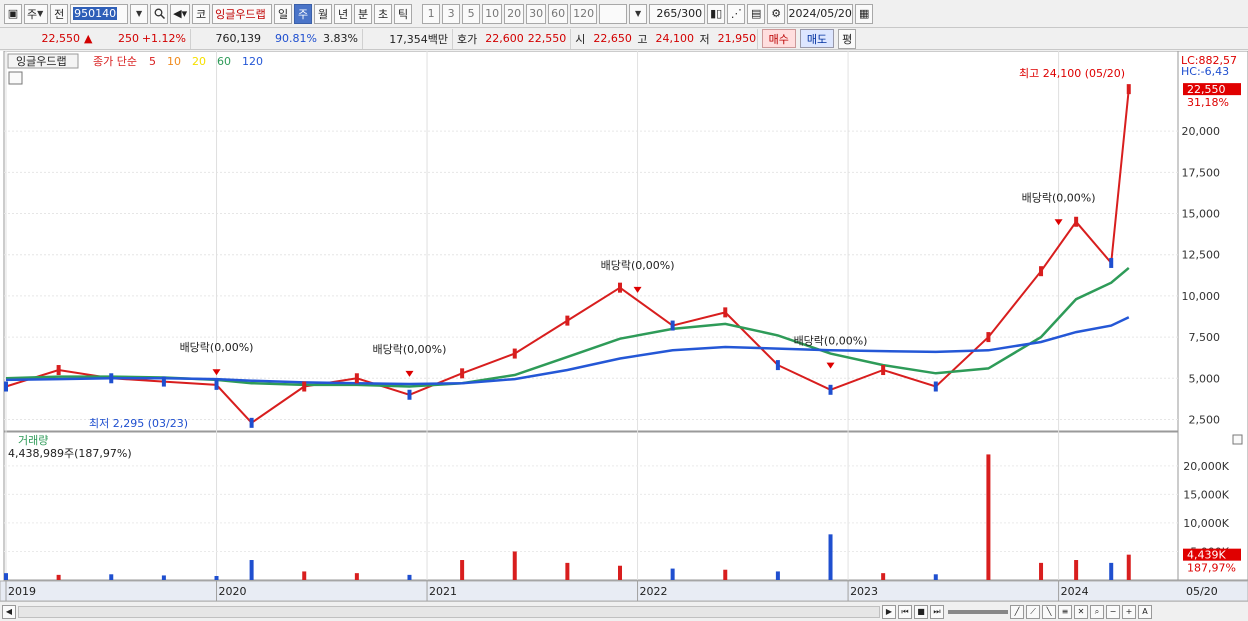  What do you see at coordinates (889, 611) in the screenshot?
I see `play-icon: ▶` at bounding box center [889, 611].